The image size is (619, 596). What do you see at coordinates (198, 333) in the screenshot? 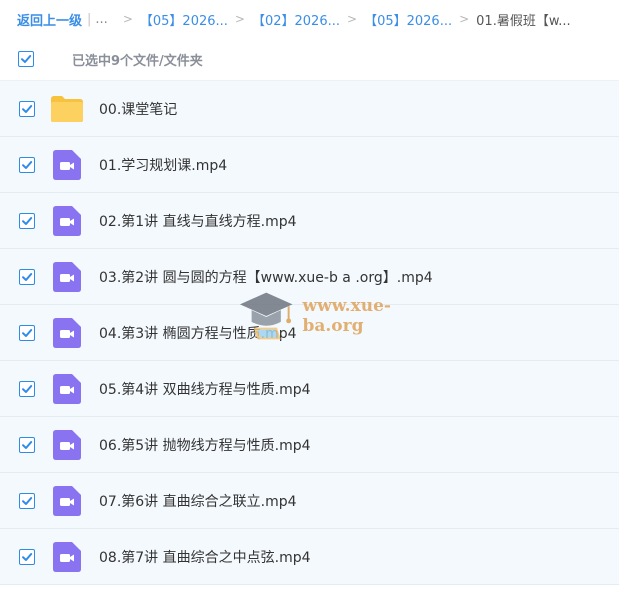
I see `file-name: 04.第3讲 椭圆方程与性质.mp4` at bounding box center [198, 333].